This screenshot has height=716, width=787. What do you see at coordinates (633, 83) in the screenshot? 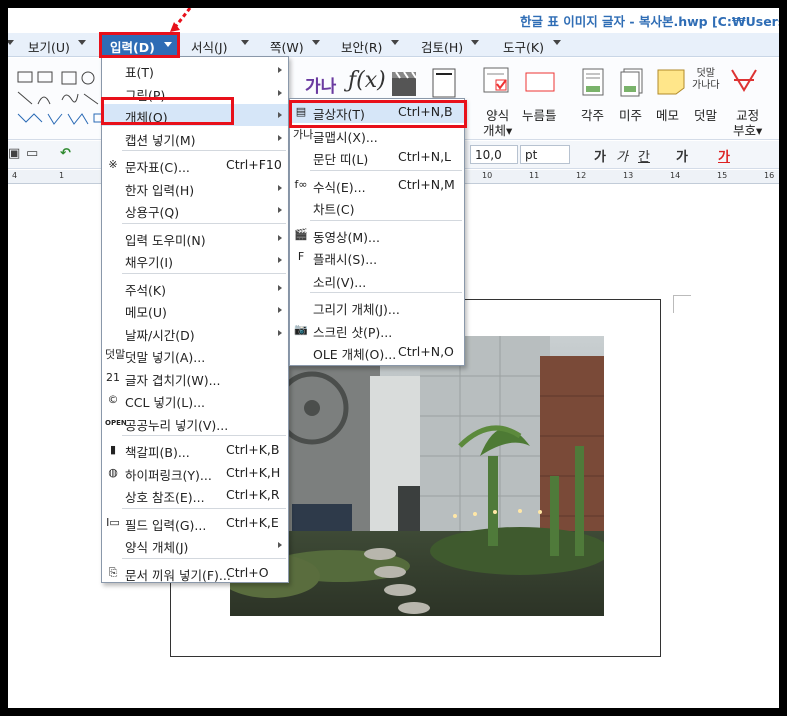
I see `endnote-icon` at bounding box center [633, 83].